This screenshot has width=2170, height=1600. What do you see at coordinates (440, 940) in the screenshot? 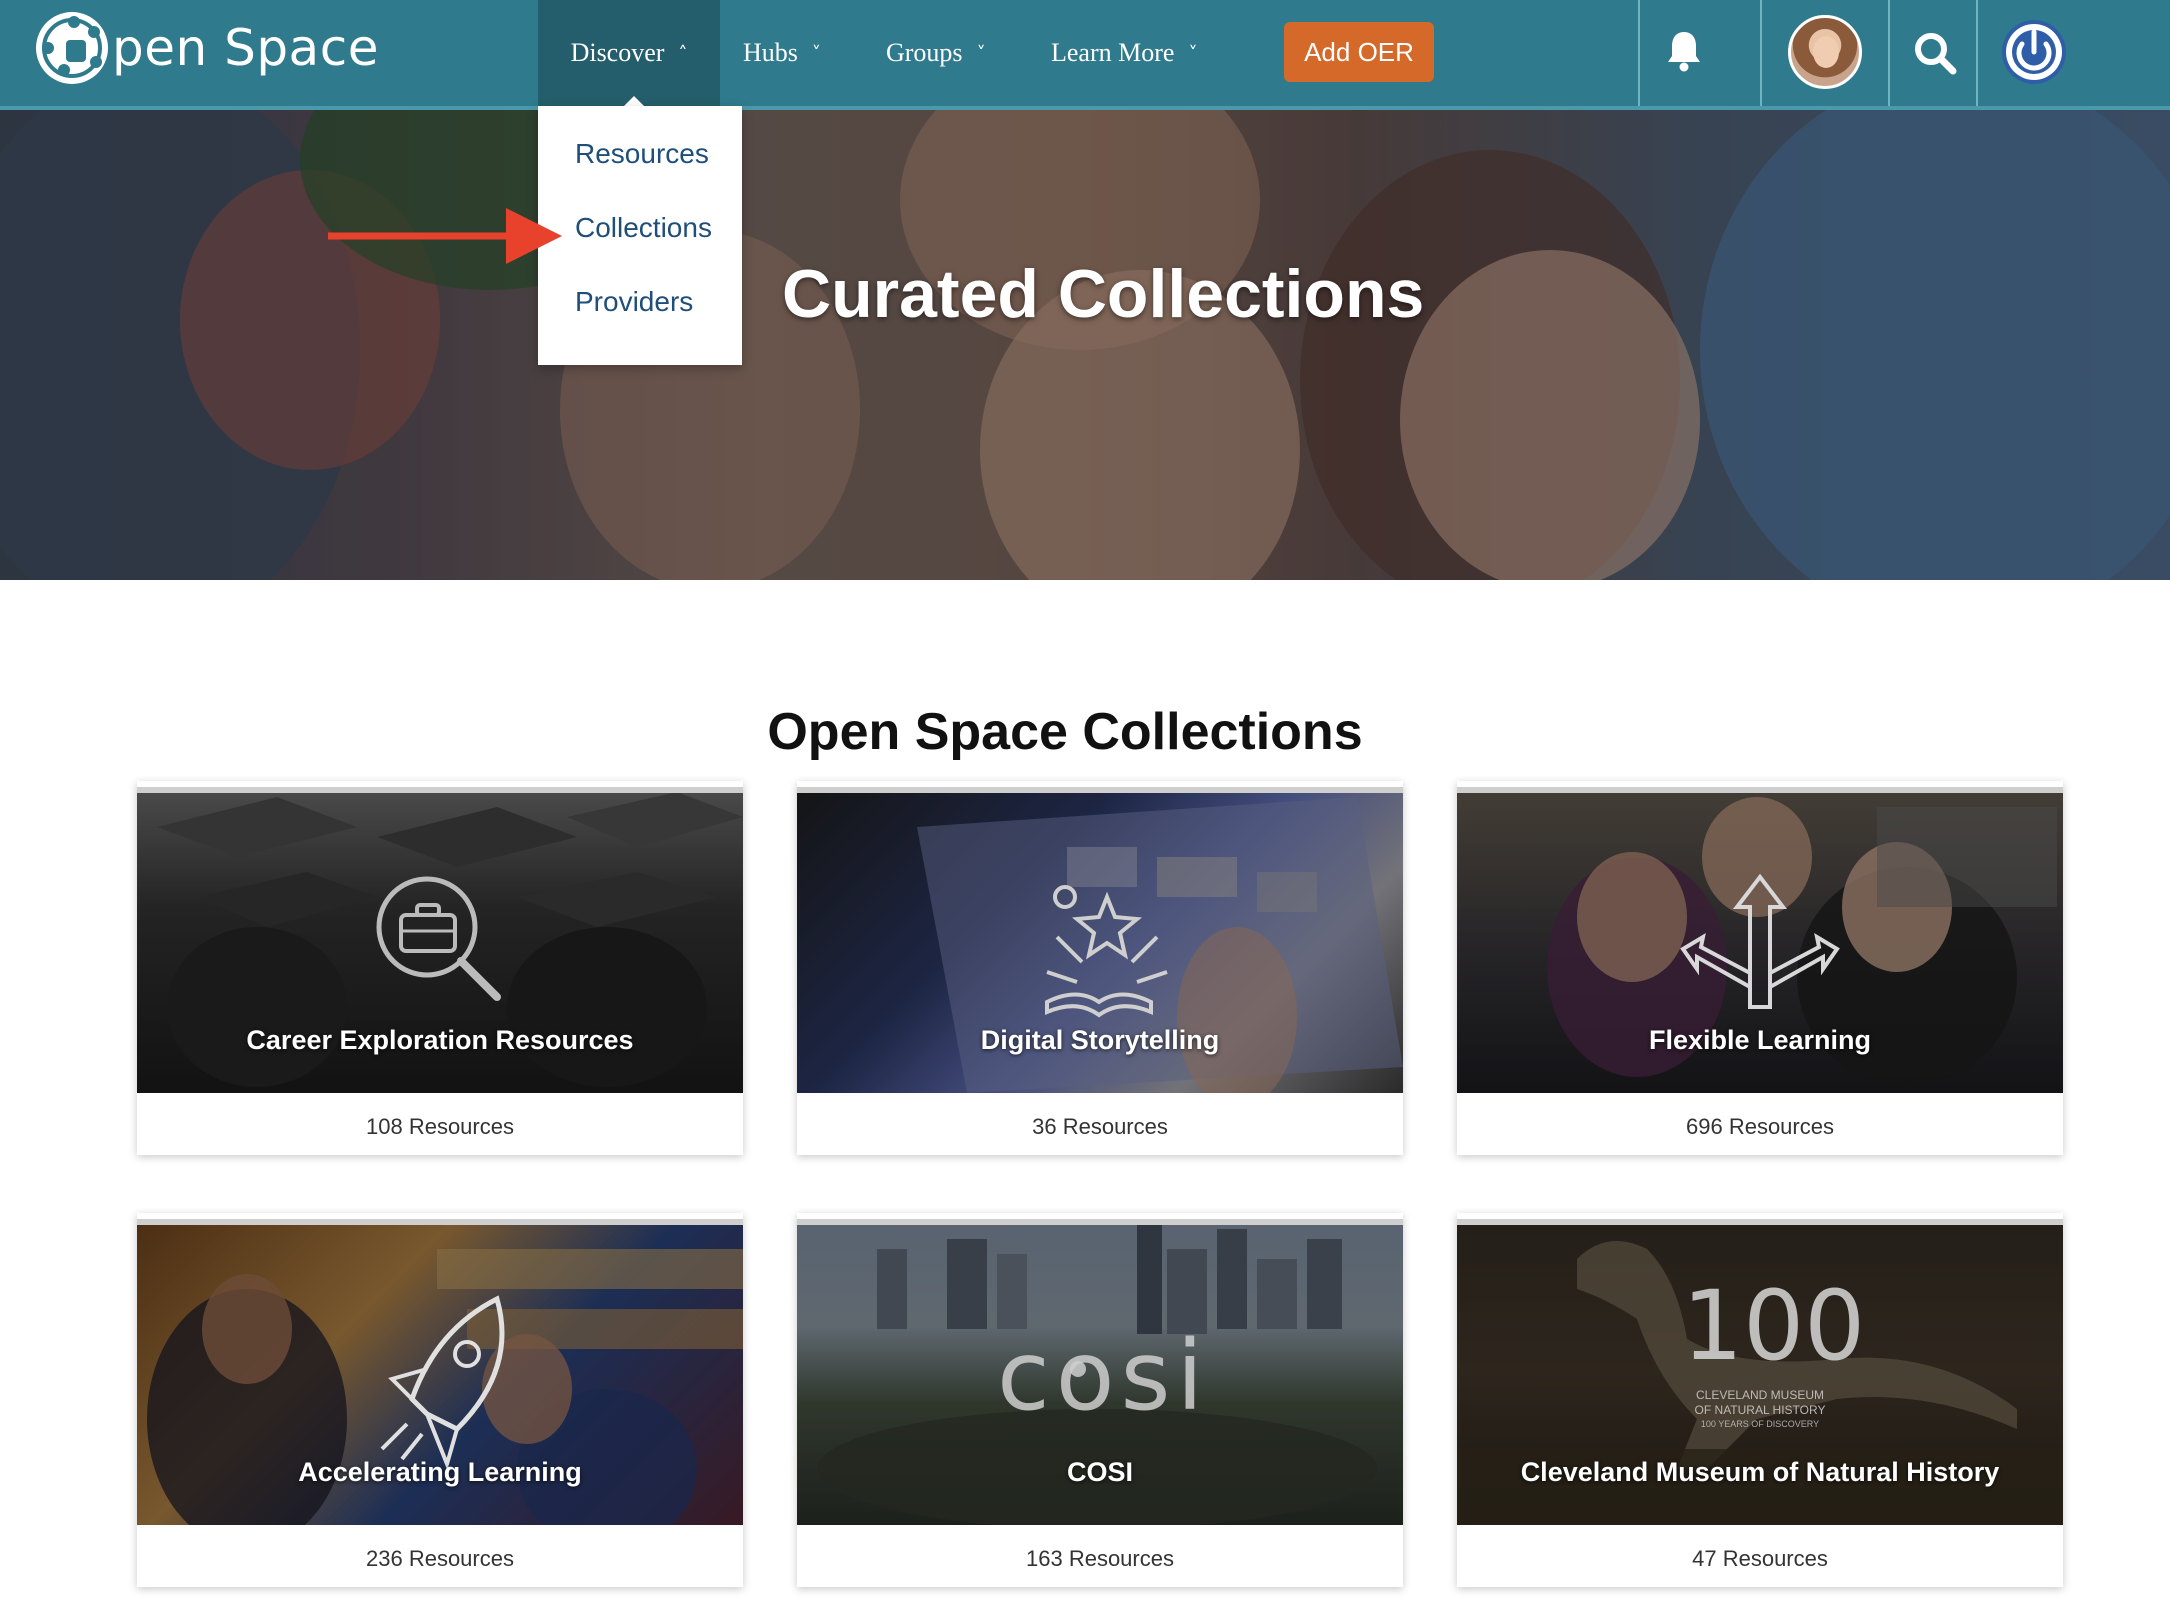
I see `collection-thumbnail: Career Exploration Resources` at bounding box center [440, 940].